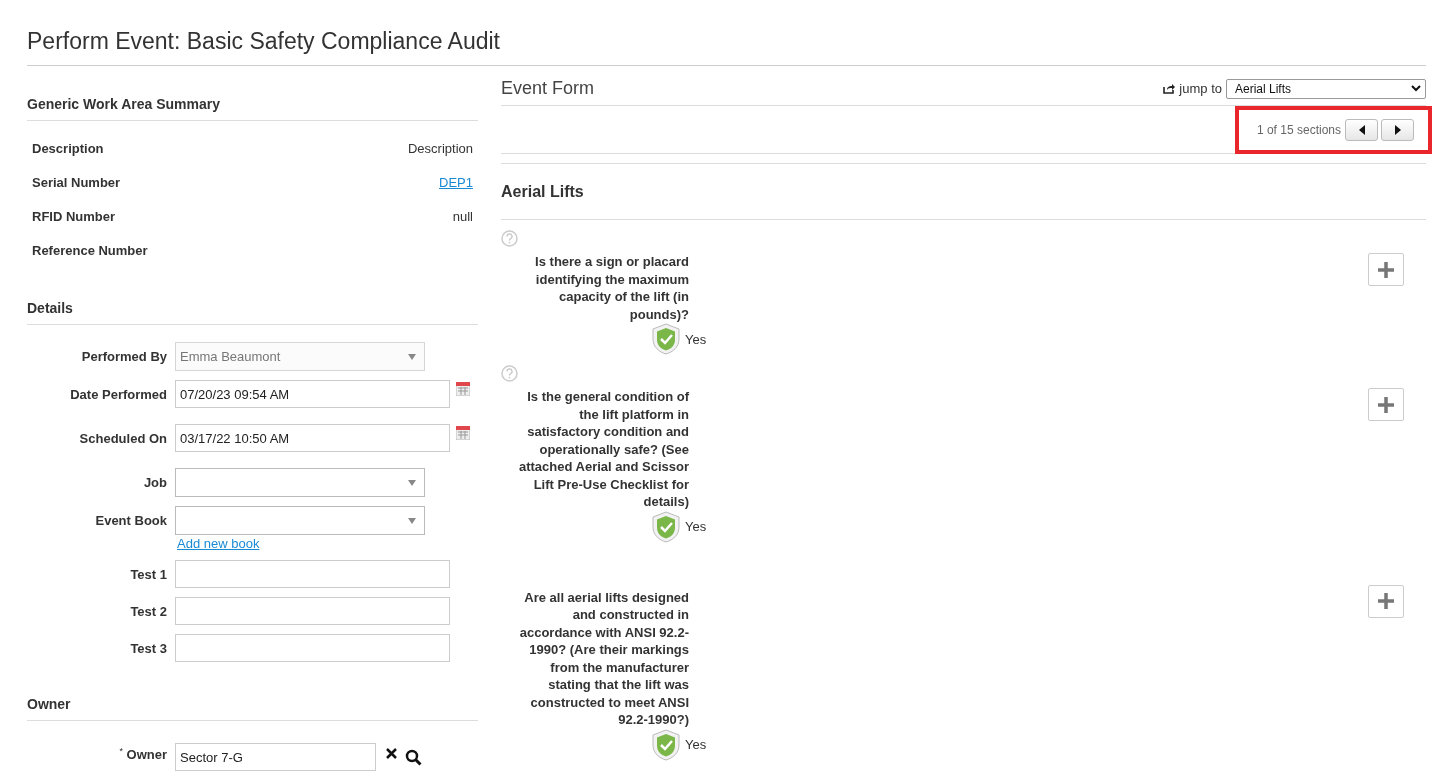 This screenshot has height=776, width=1453. I want to click on field-label: Test 1, so click(148, 574).